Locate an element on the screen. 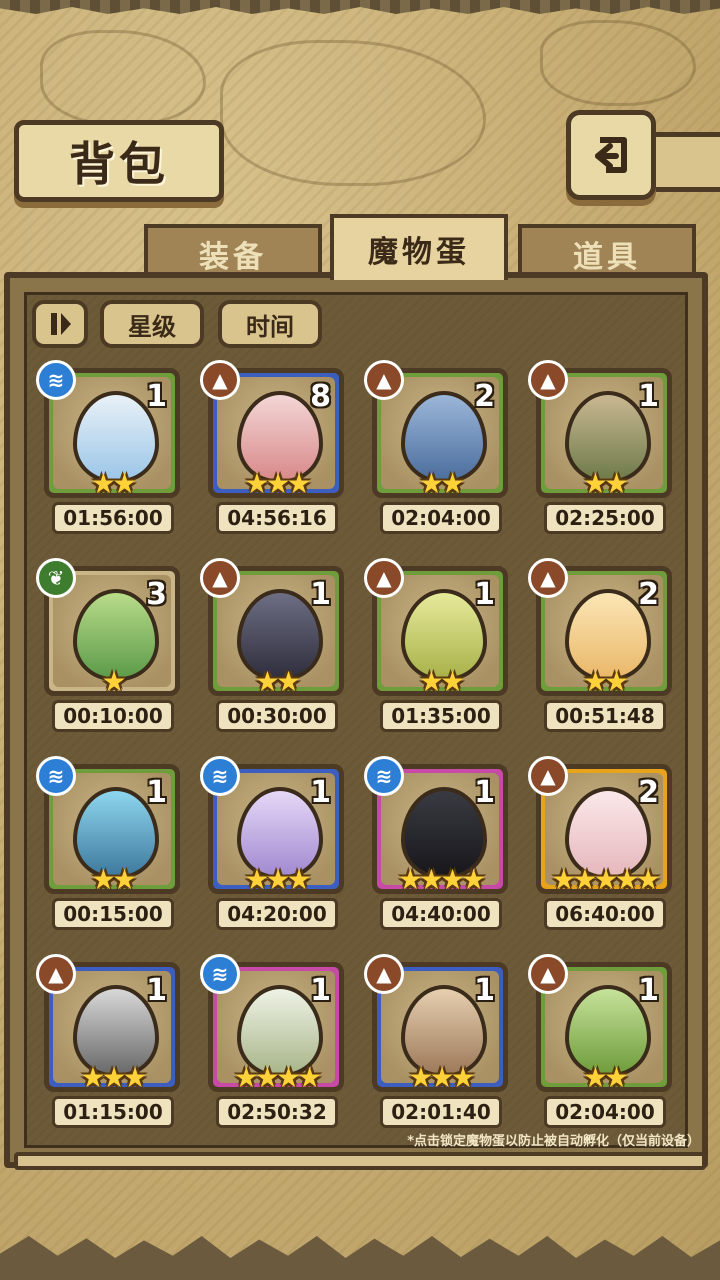 The width and height of the screenshot is (720, 1280). hatch-timer: 00:10:00 is located at coordinates (113, 716).